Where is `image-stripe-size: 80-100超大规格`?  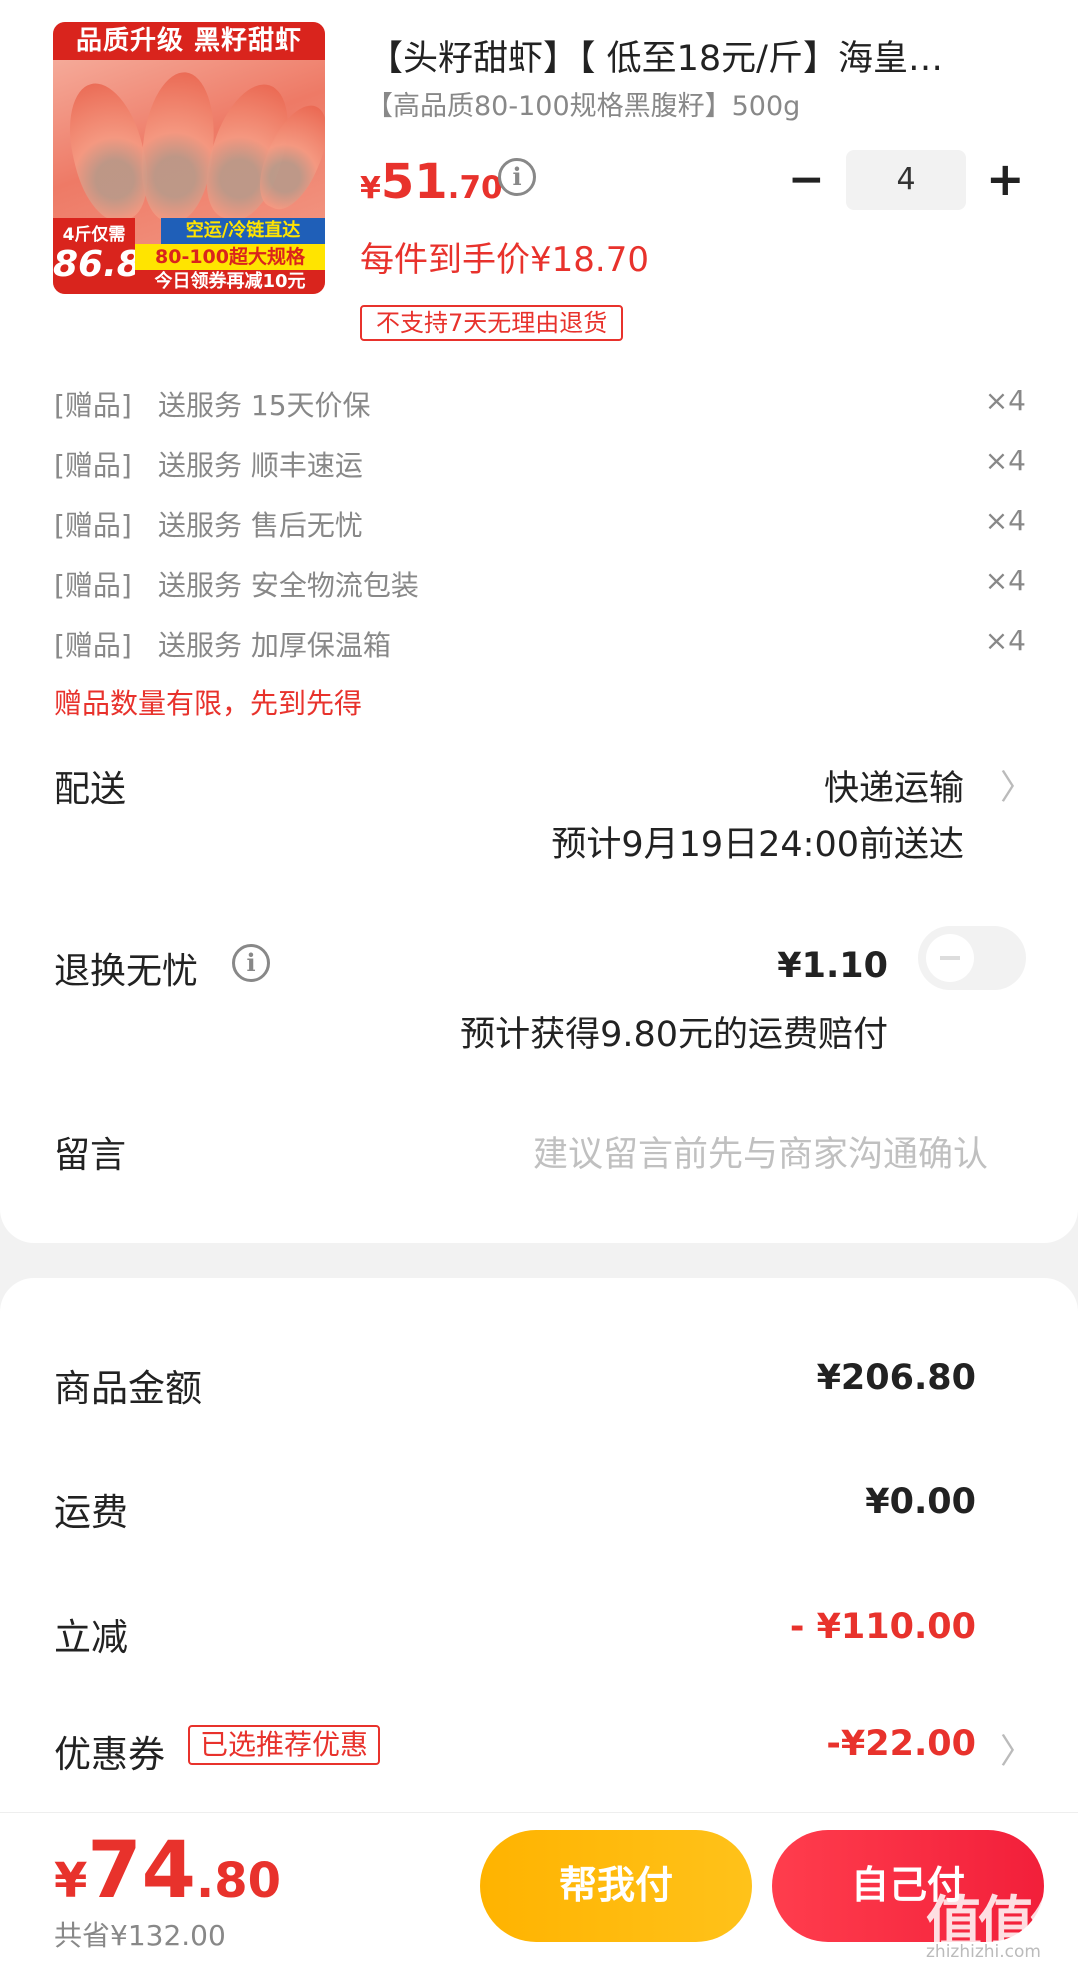 image-stripe-size: 80-100超大规格 is located at coordinates (230, 257).